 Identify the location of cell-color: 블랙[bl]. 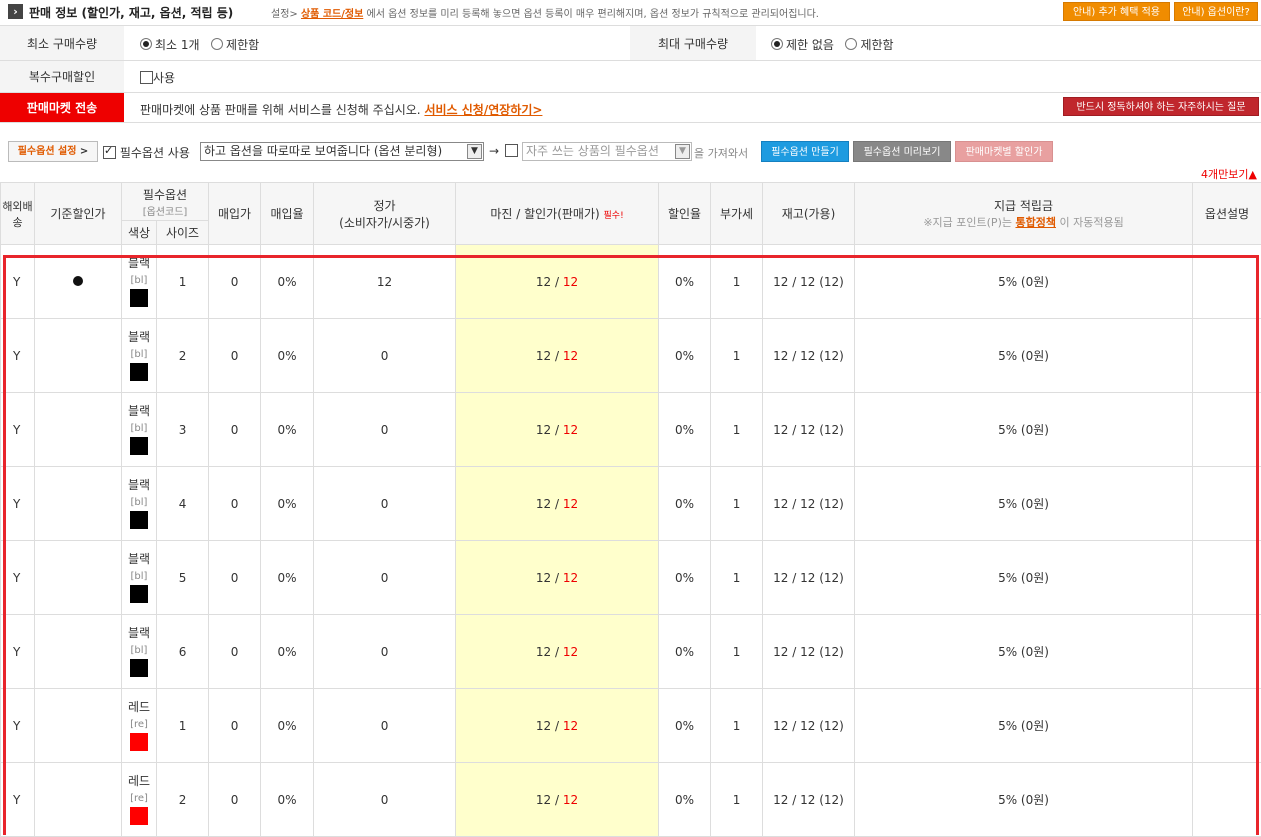
(139, 578).